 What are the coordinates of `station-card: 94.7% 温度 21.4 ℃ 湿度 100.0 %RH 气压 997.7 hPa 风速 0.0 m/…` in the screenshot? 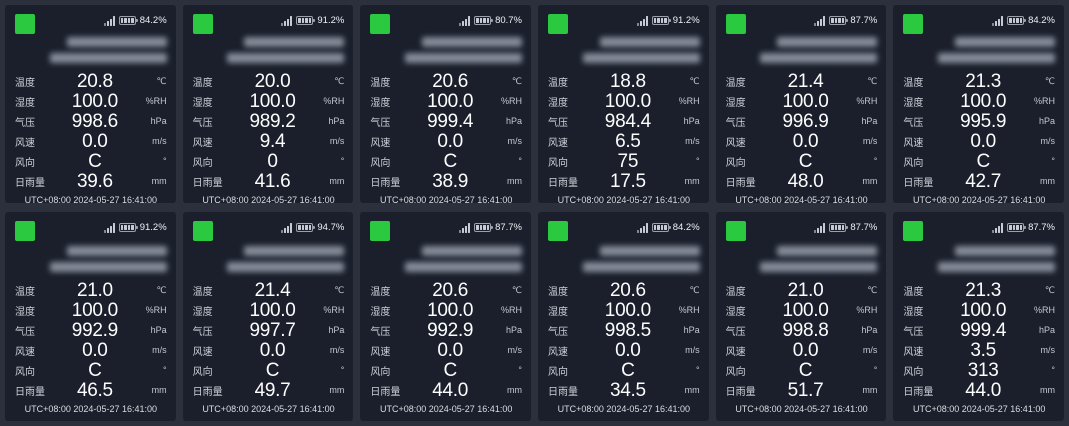 It's located at (268, 316).